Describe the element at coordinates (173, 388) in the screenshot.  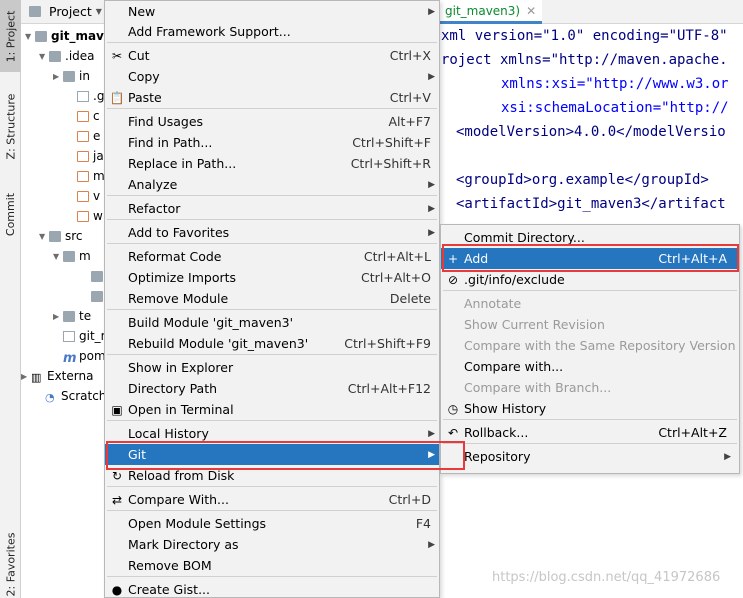
I see `menu-item-label: Directory Path` at that location.